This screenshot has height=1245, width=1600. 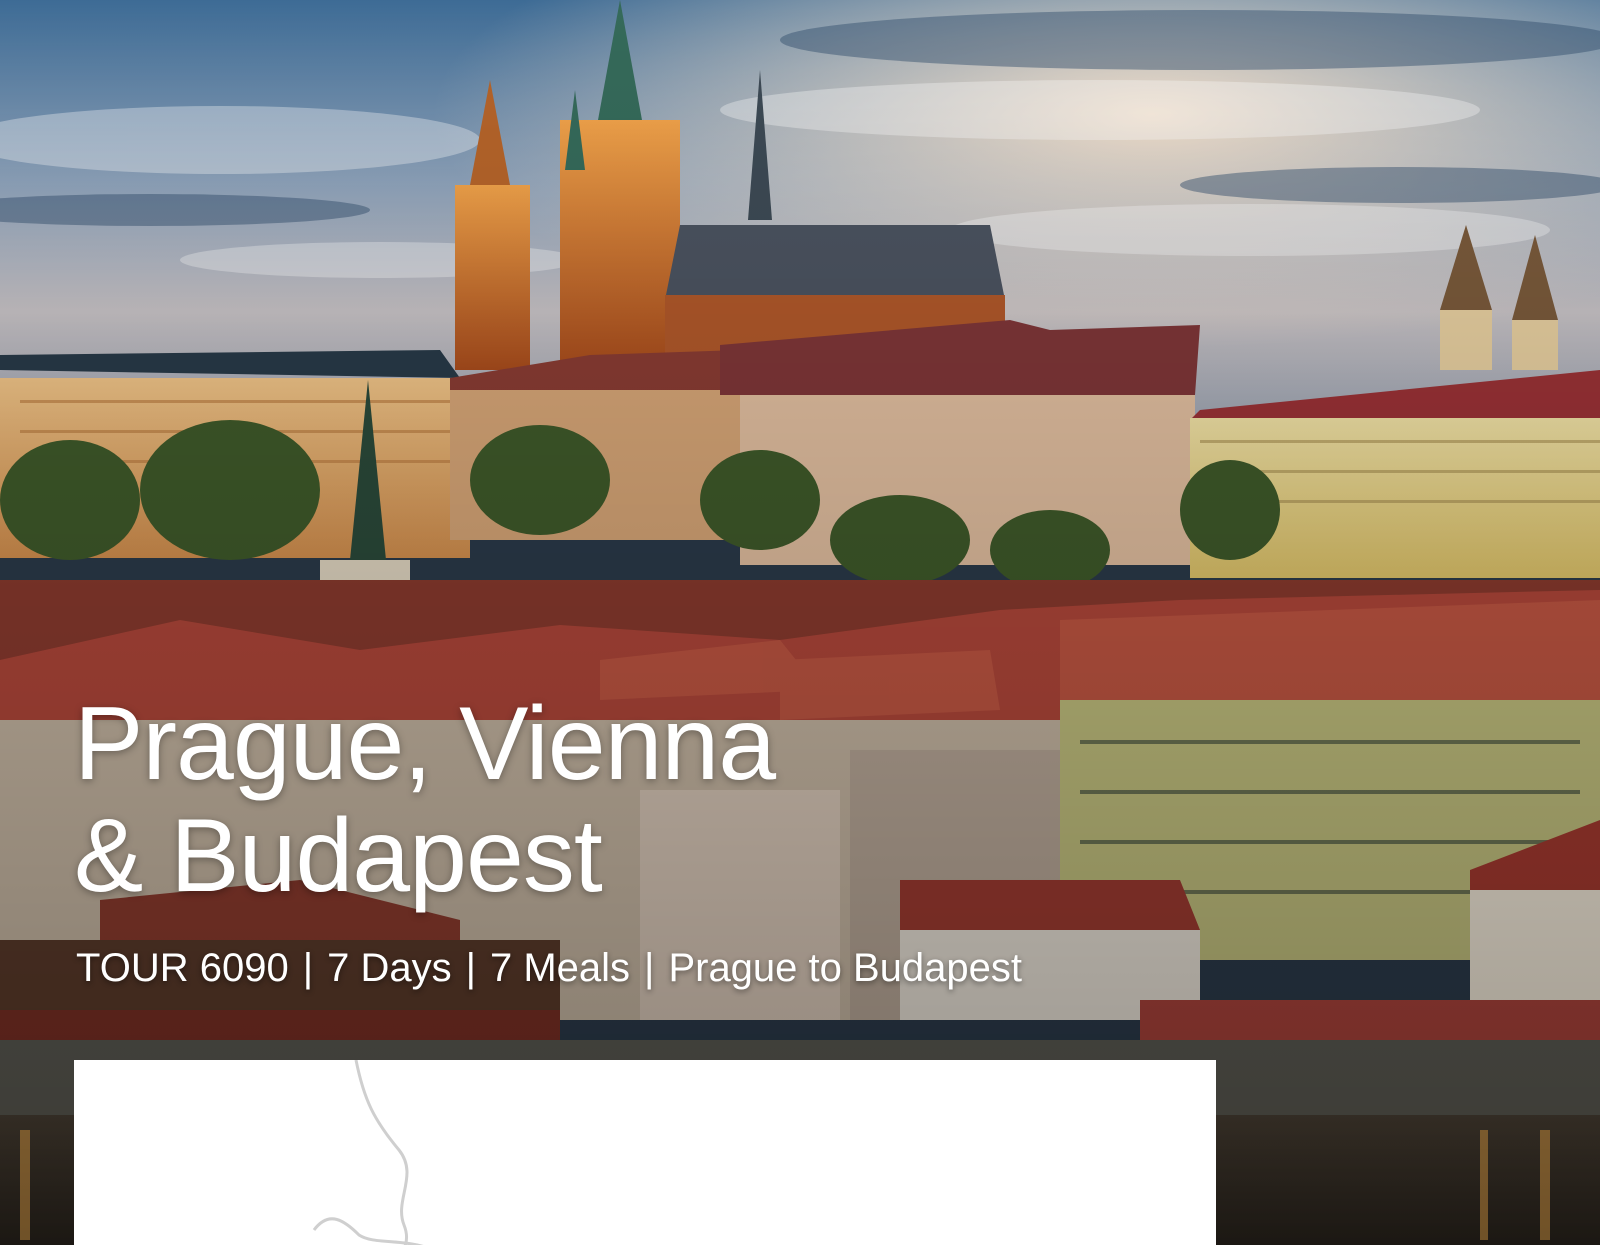 What do you see at coordinates (560, 968) in the screenshot?
I see `tour-meals: 7 Meals` at bounding box center [560, 968].